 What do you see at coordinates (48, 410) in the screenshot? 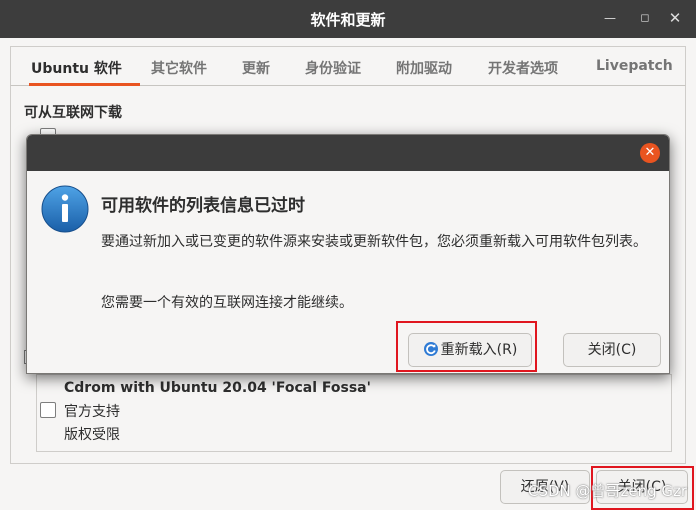
I see `cdrom-source-checkbox` at bounding box center [48, 410].